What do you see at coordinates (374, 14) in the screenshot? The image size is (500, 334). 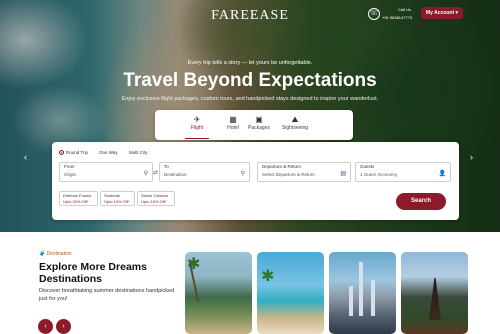 I see `phone-icon: ☏` at bounding box center [374, 14].